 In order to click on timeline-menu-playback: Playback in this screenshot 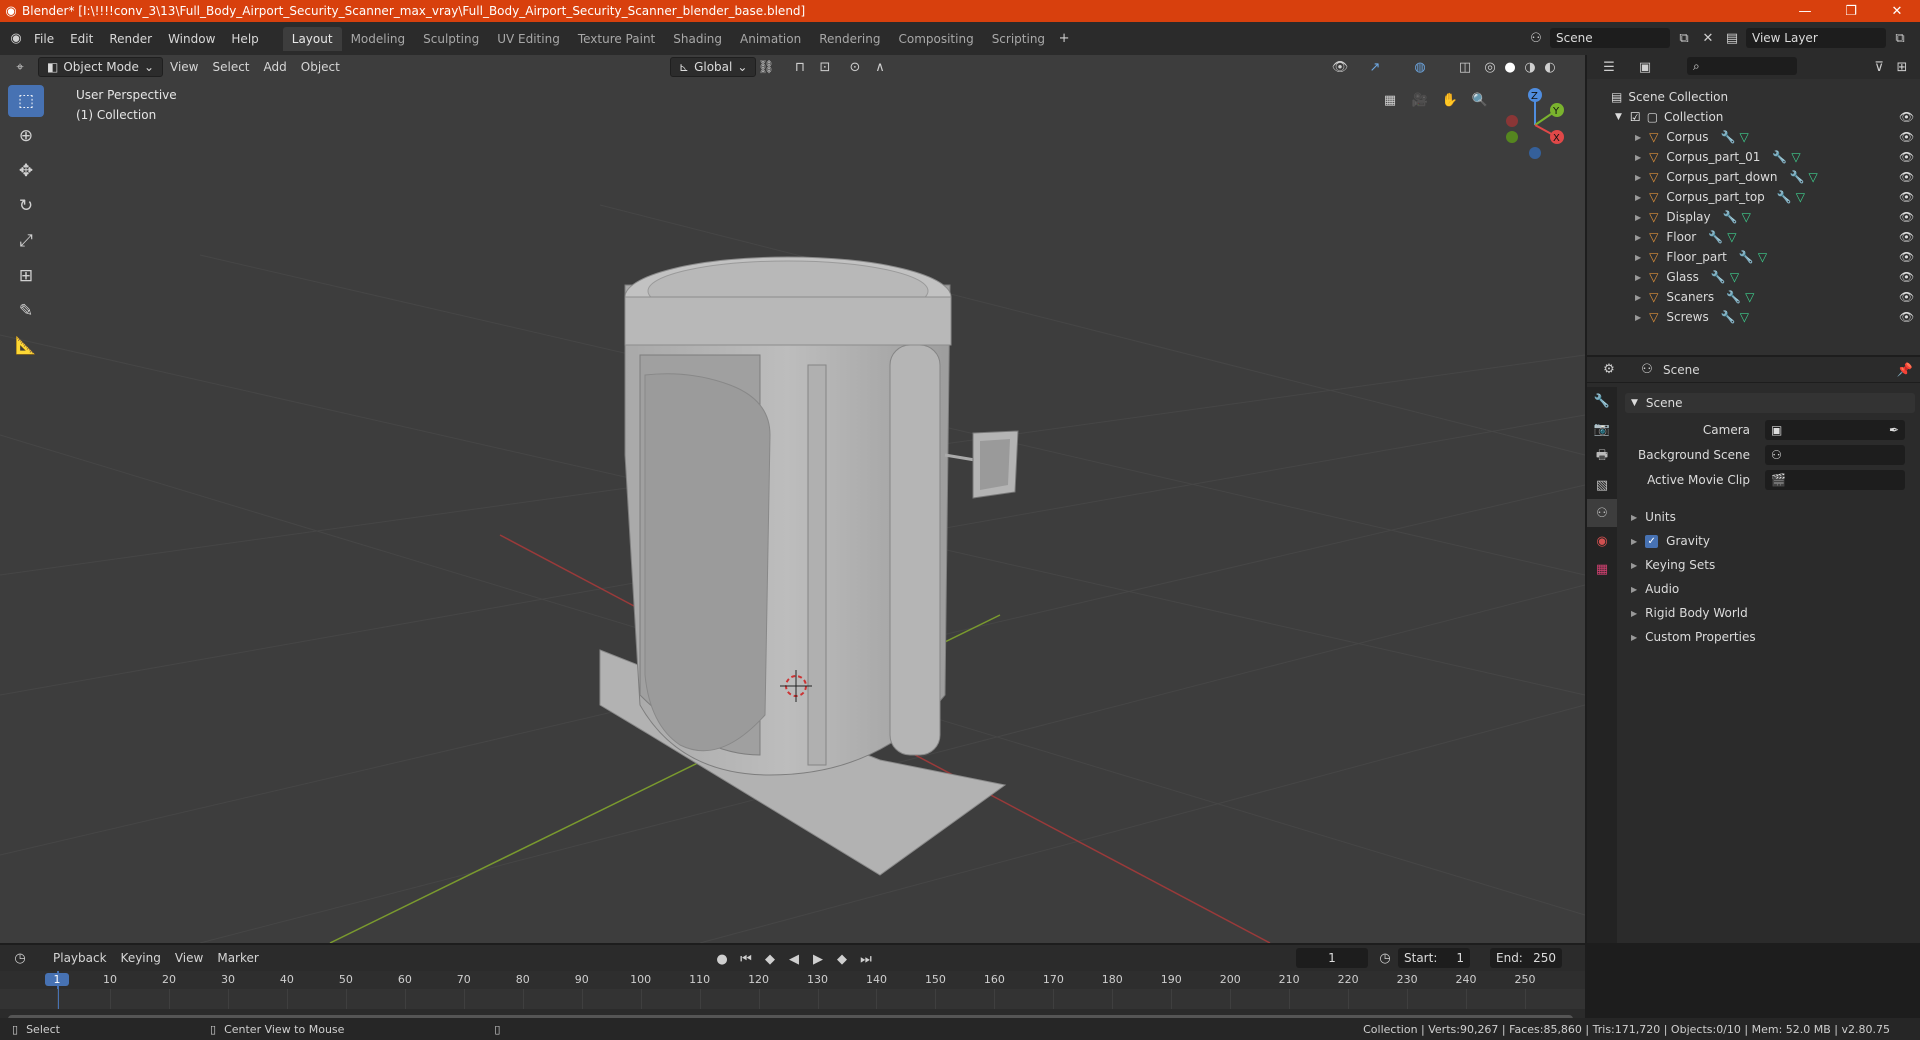, I will do `click(80, 958)`.